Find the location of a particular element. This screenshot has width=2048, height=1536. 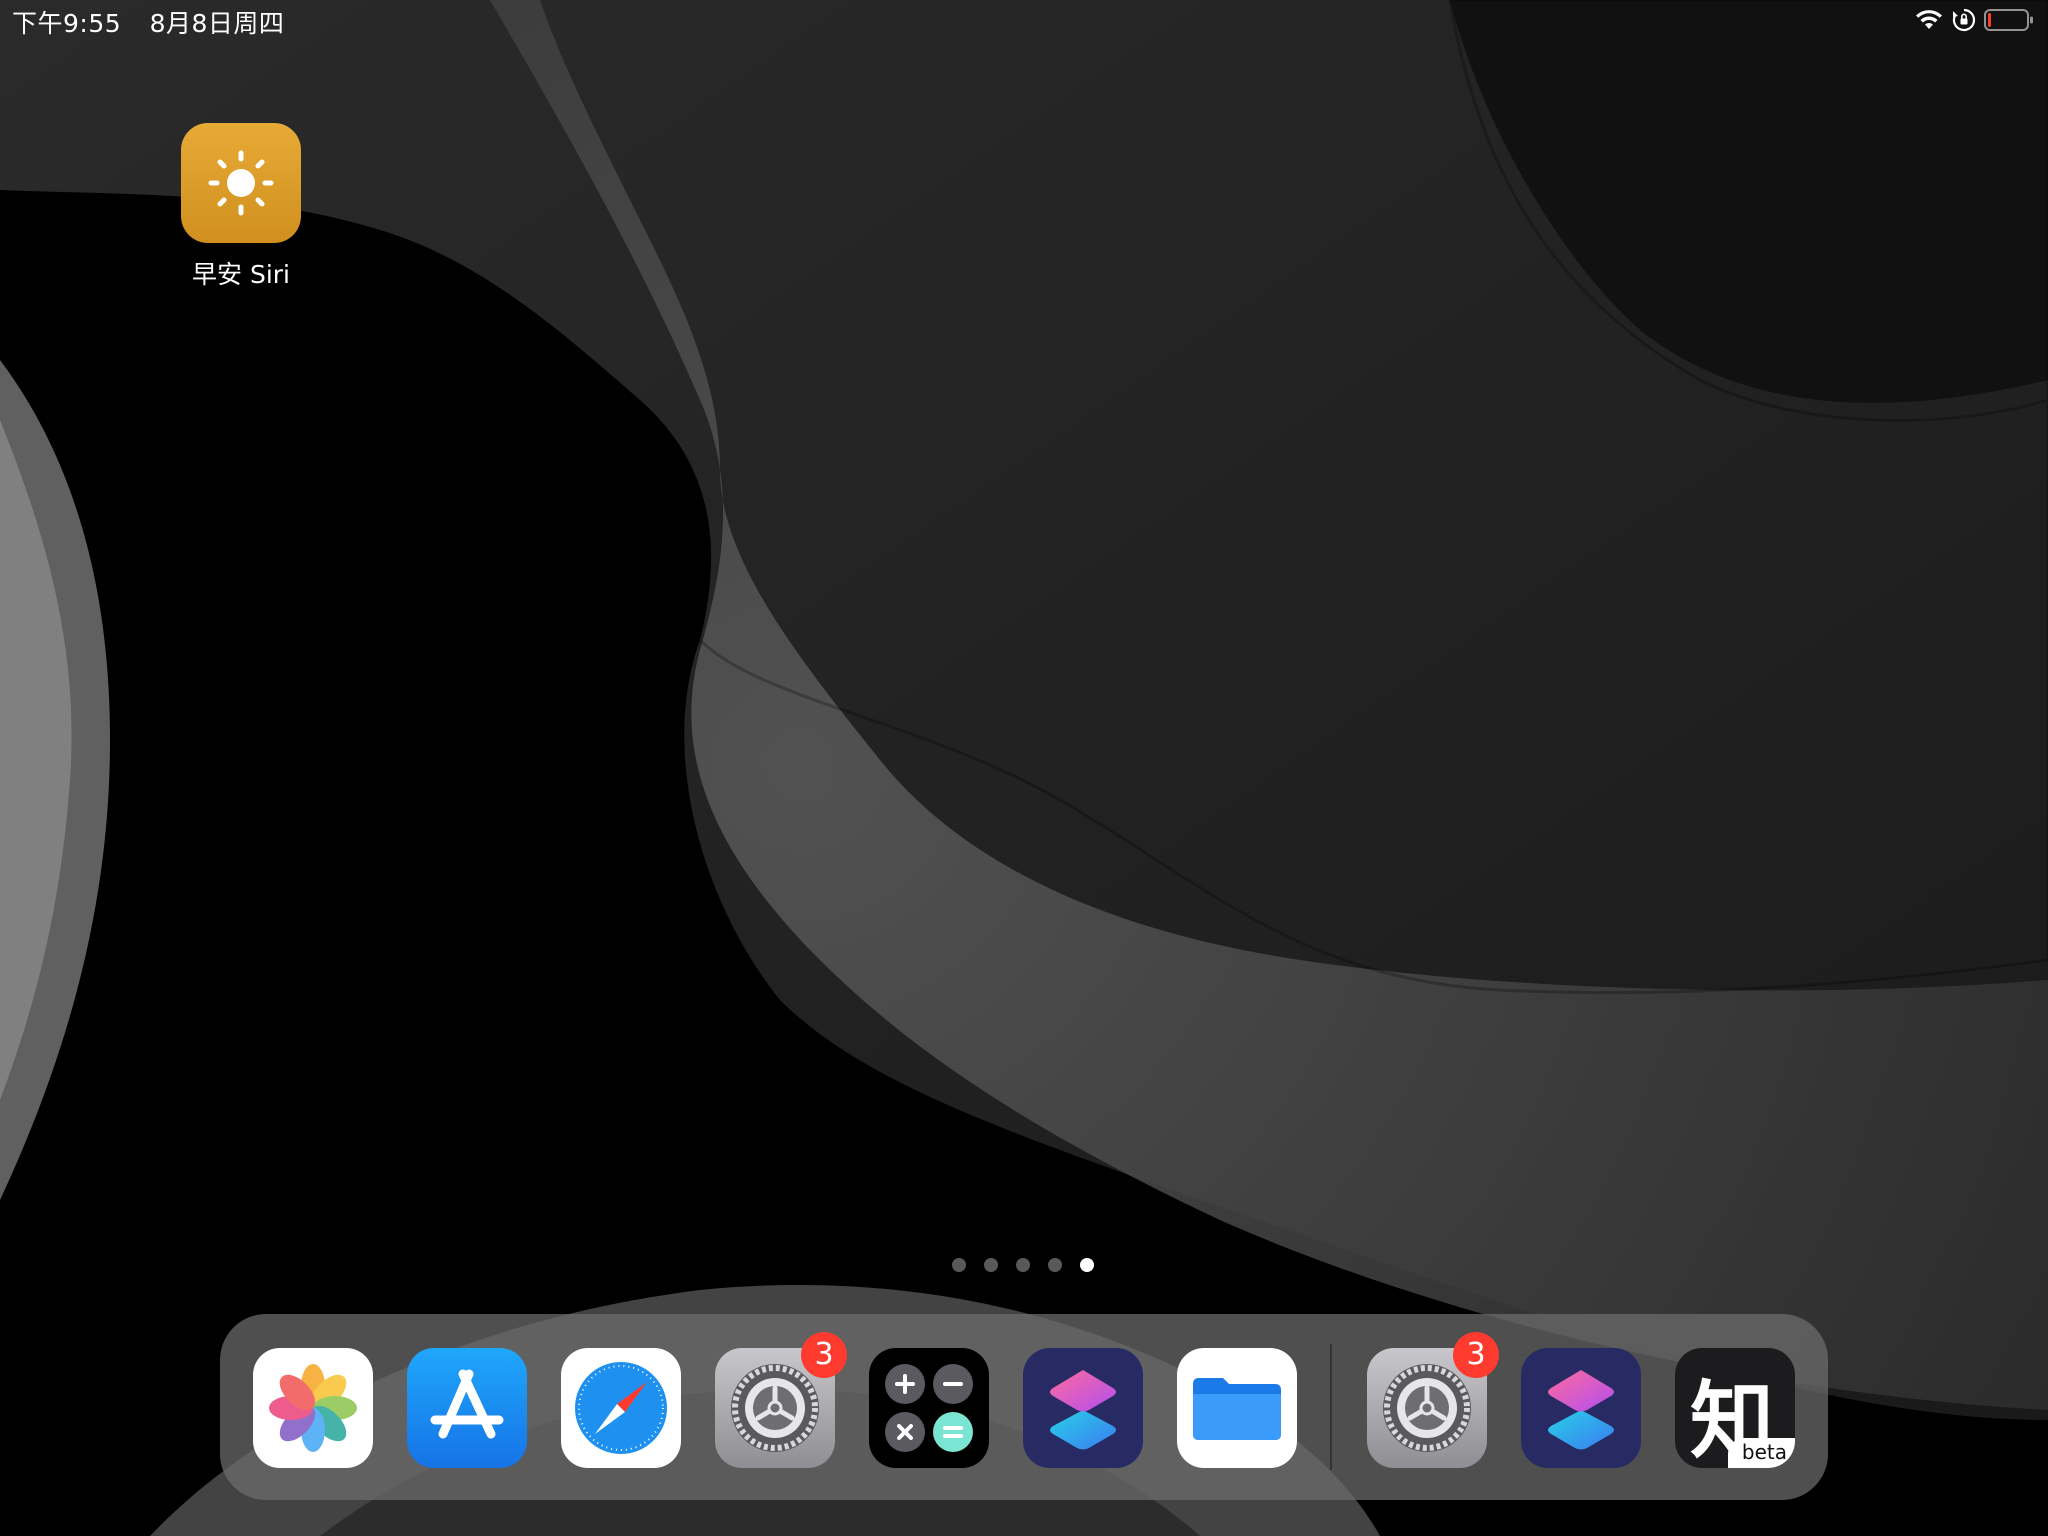

sun-icon is located at coordinates (241, 183).